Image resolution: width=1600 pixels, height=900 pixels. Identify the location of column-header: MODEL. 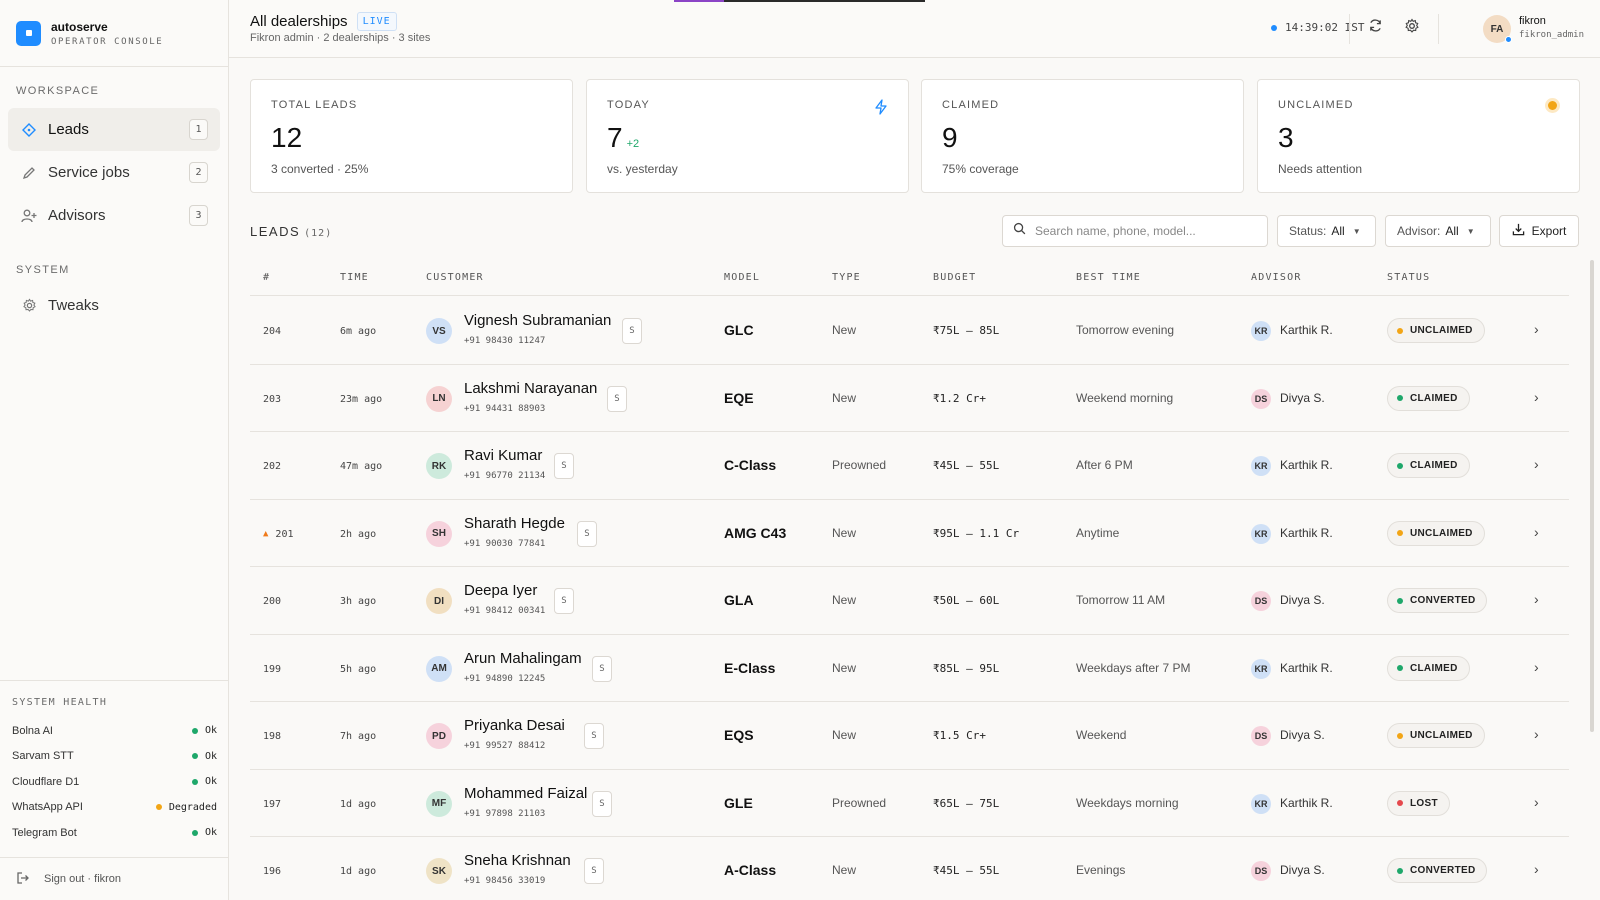
(742, 277).